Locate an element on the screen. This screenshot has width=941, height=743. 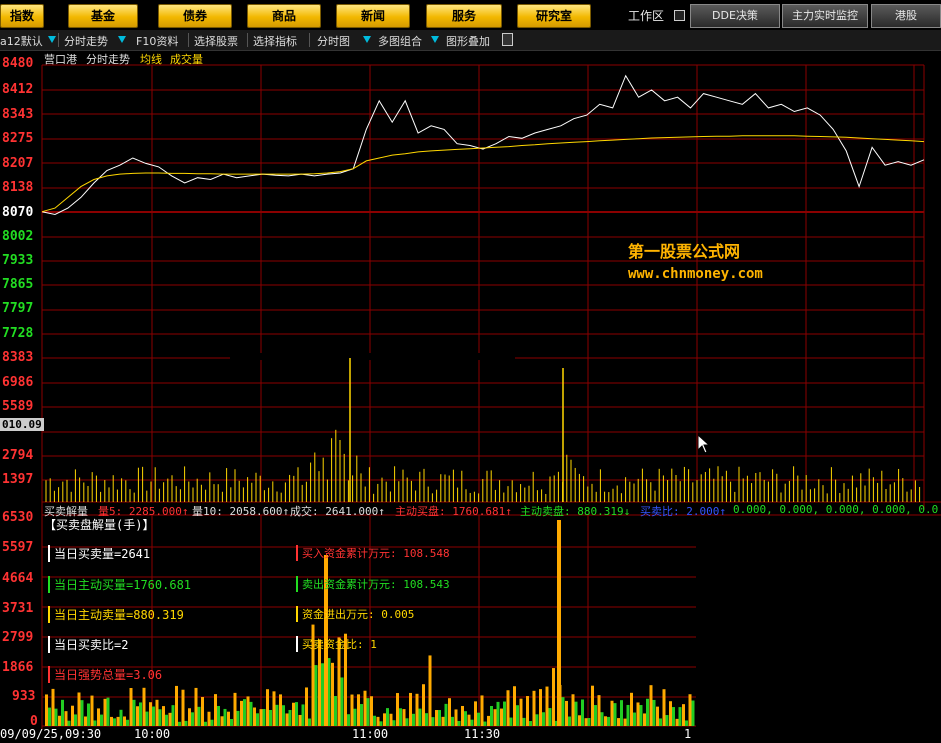
volume-axis-label: 6986 is located at coordinates (18, 382).